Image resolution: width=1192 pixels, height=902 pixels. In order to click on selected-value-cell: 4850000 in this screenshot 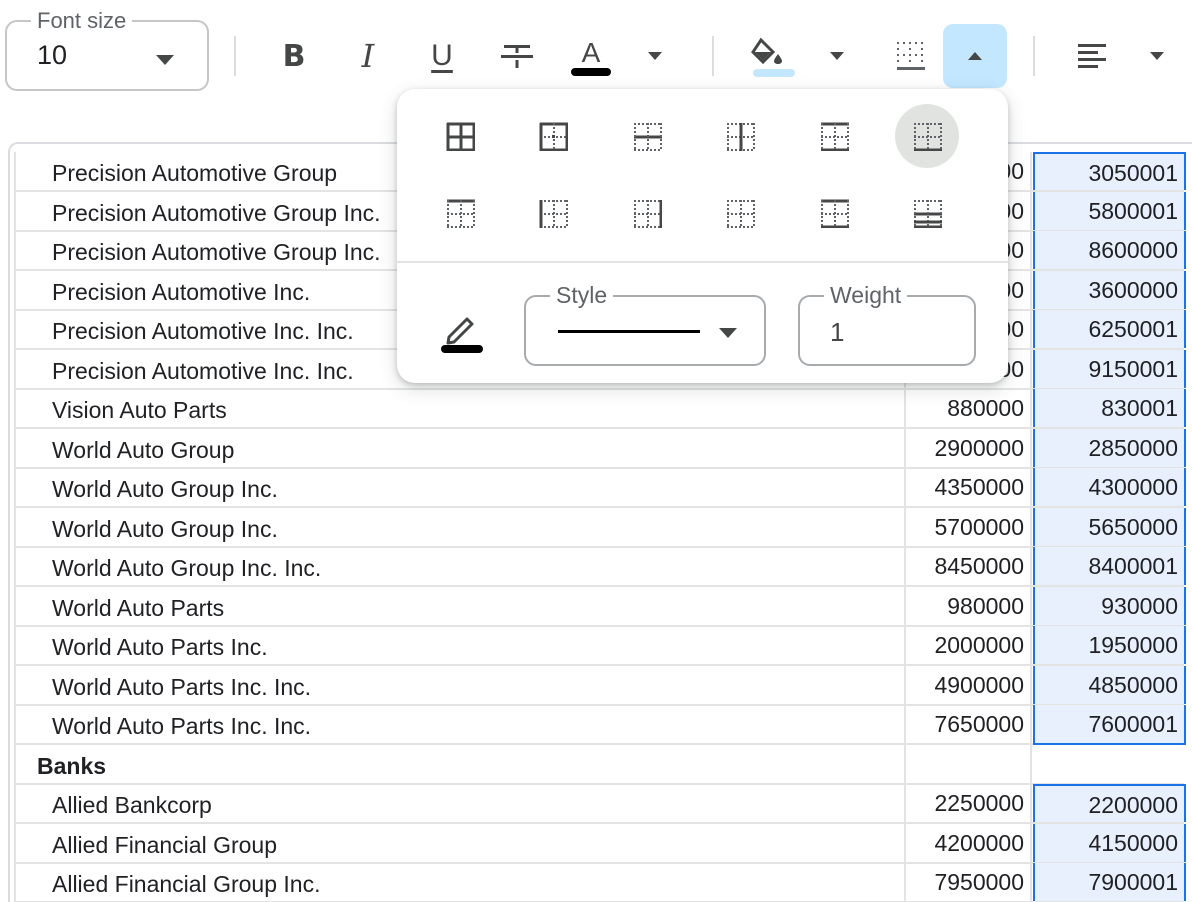, I will do `click(1109, 684)`.